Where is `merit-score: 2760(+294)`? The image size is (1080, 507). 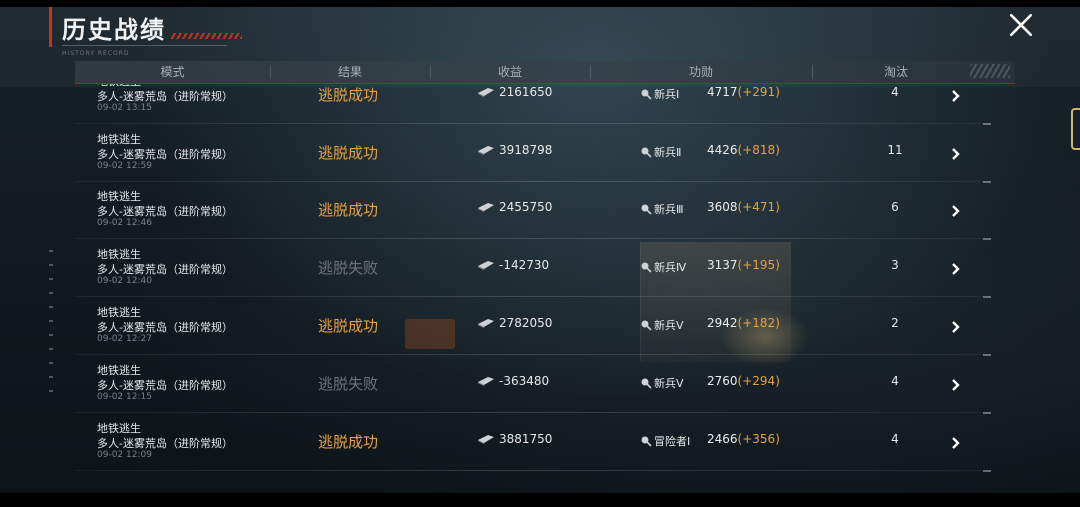
merit-score: 2760(+294) is located at coordinates (743, 381).